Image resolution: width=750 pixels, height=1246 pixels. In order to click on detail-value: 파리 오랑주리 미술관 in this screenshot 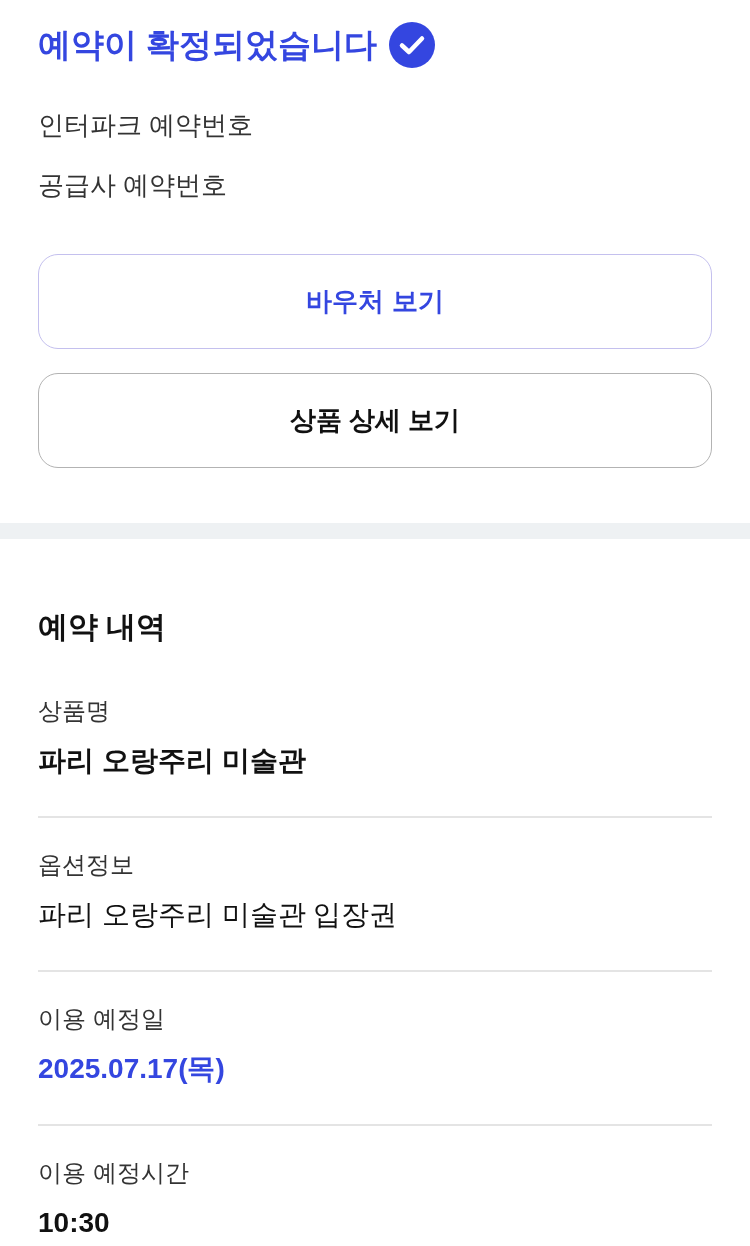, I will do `click(172, 761)`.